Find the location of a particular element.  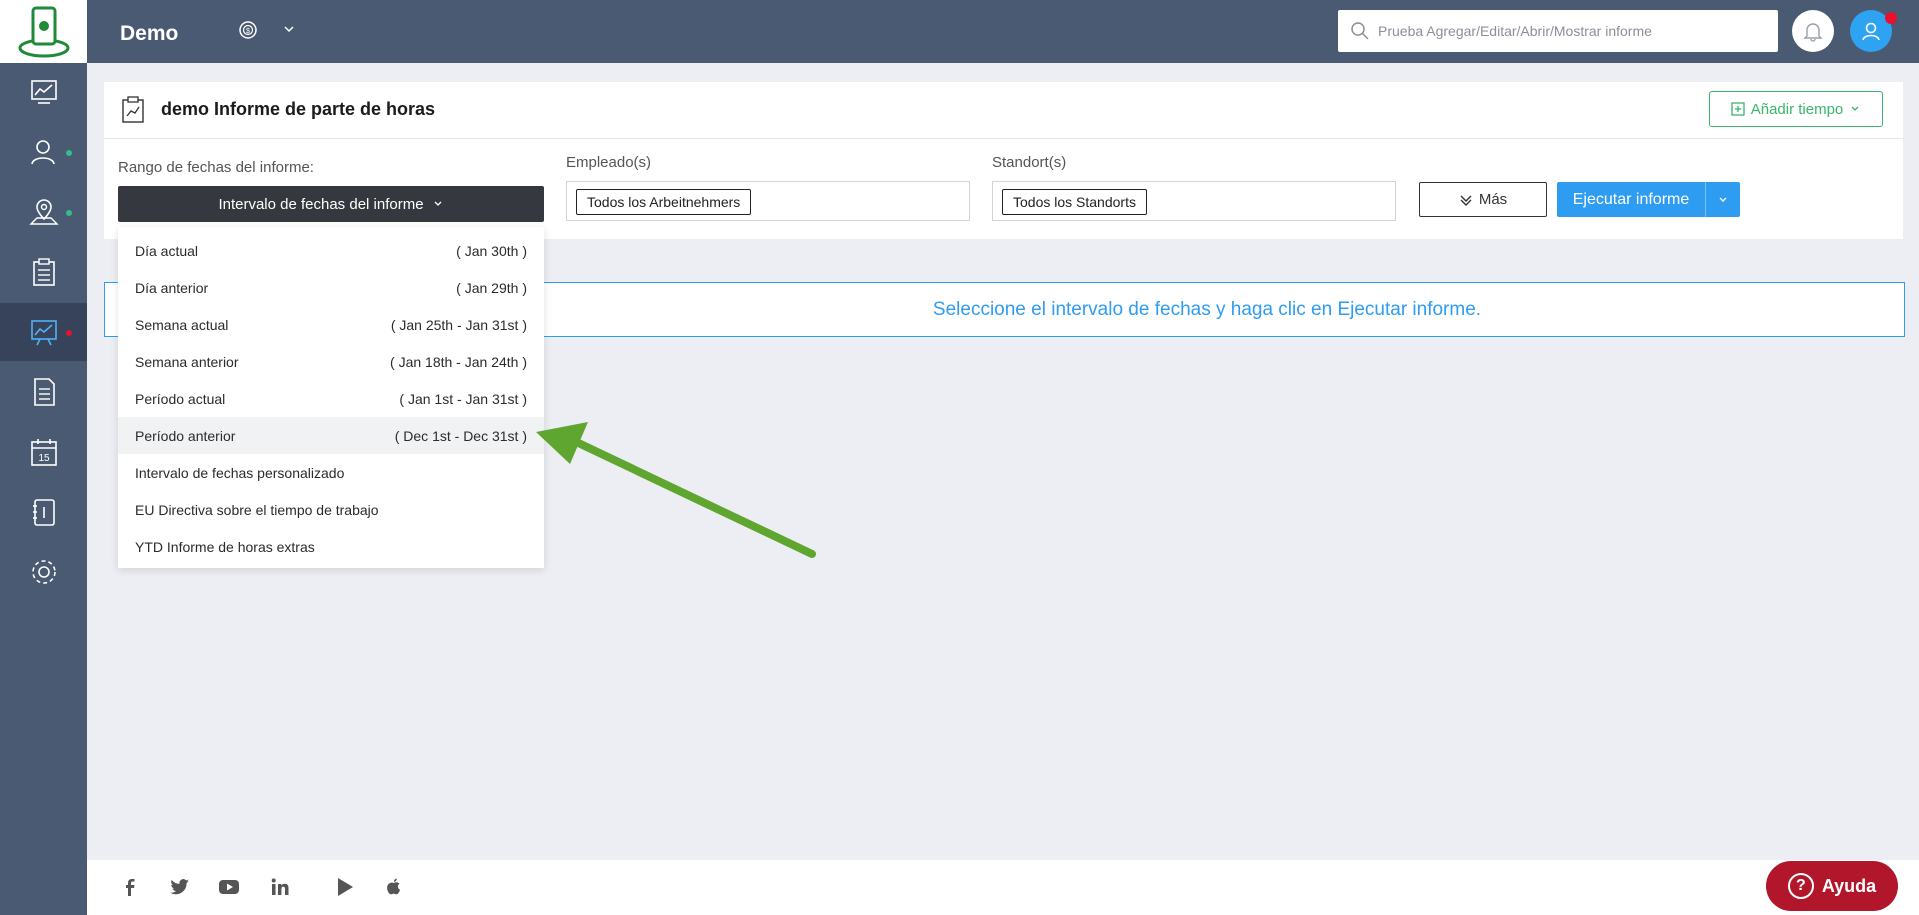

dashboard-chart-icon is located at coordinates (43, 92).